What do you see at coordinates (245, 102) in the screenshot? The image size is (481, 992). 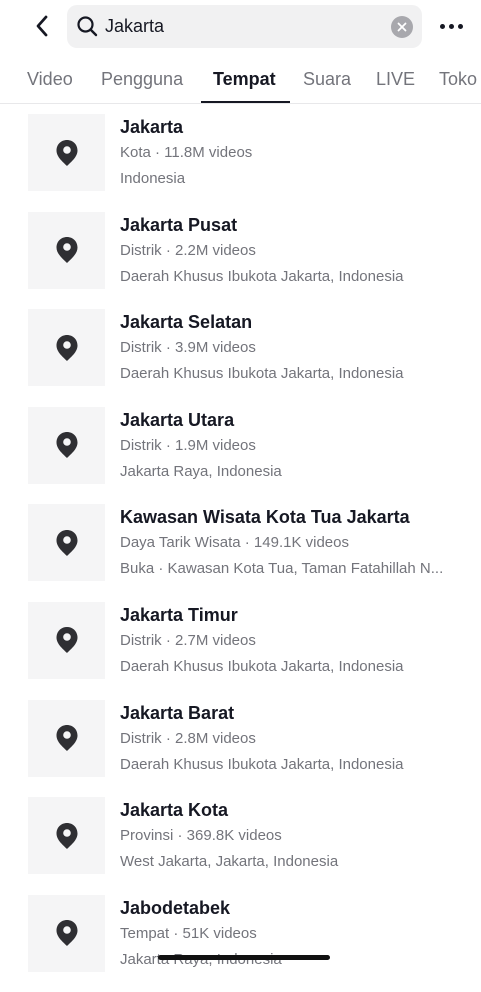 I see `active-tab-indicator` at bounding box center [245, 102].